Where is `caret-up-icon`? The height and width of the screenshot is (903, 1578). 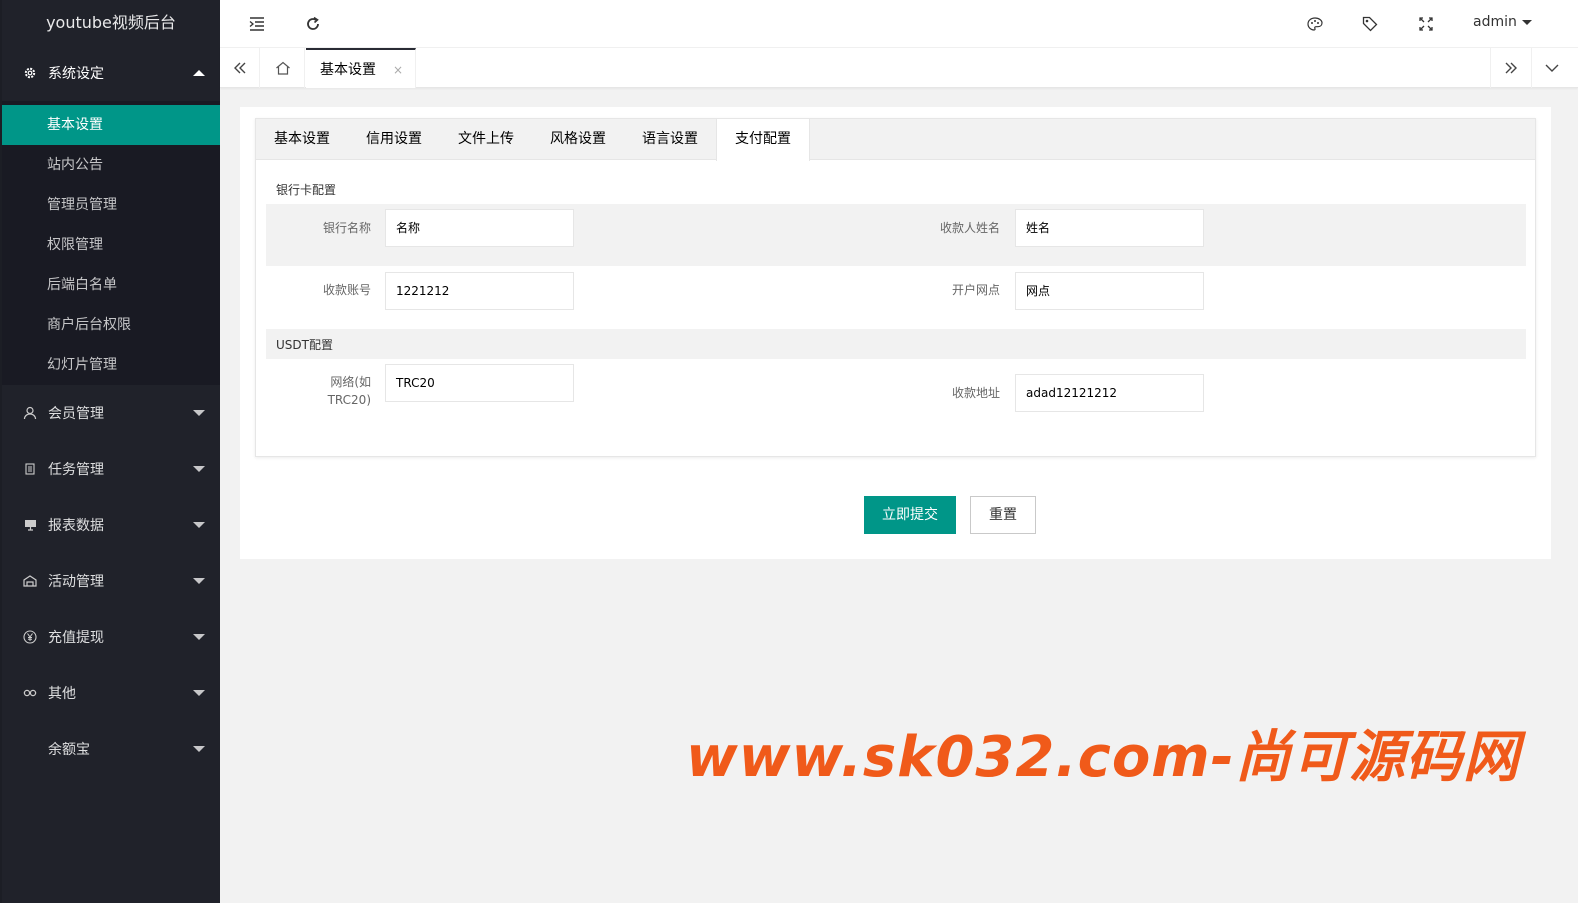
caret-up-icon is located at coordinates (199, 73).